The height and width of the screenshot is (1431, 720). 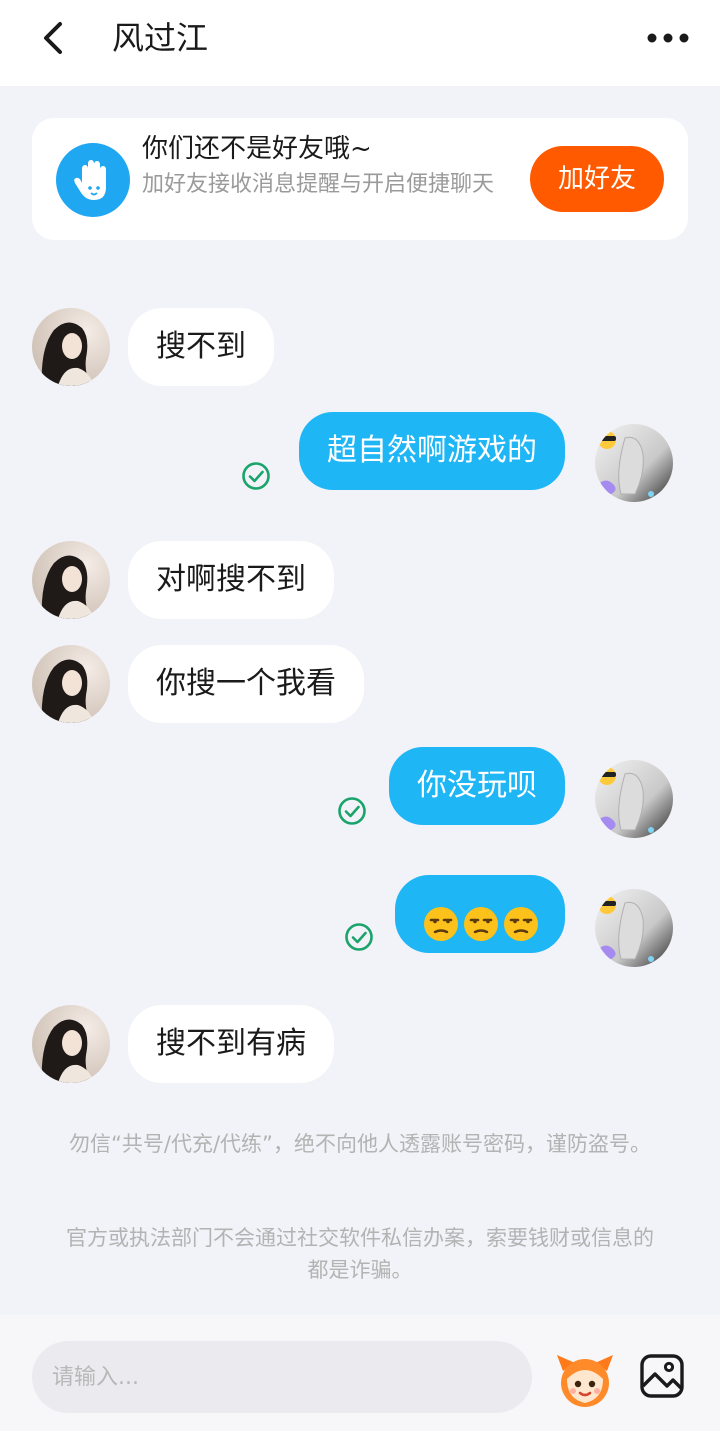 What do you see at coordinates (318, 184) in the screenshot?
I see `friend-prompt-description: 加好友接收消息提醒与开启便捷聊天` at bounding box center [318, 184].